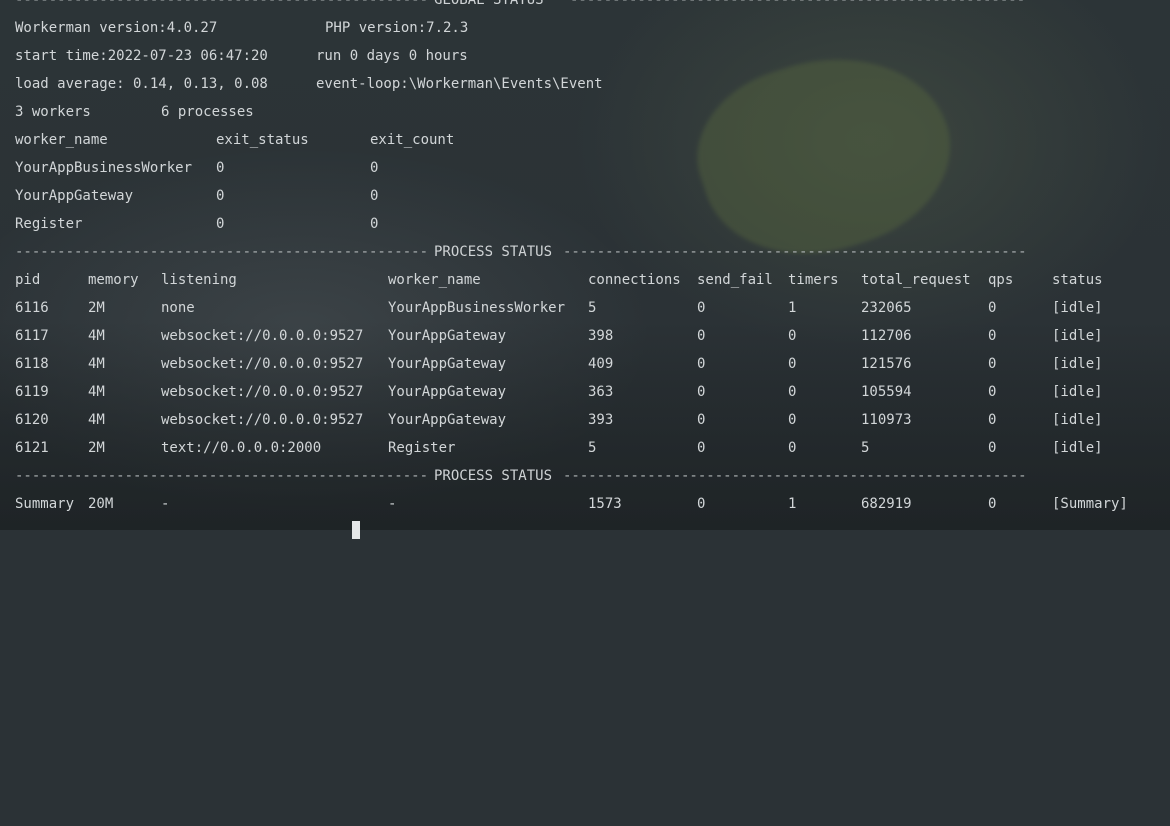 This screenshot has width=1170, height=826. What do you see at coordinates (585, 112) in the screenshot?
I see `global-row-counts: 3 workers 6 processes` at bounding box center [585, 112].